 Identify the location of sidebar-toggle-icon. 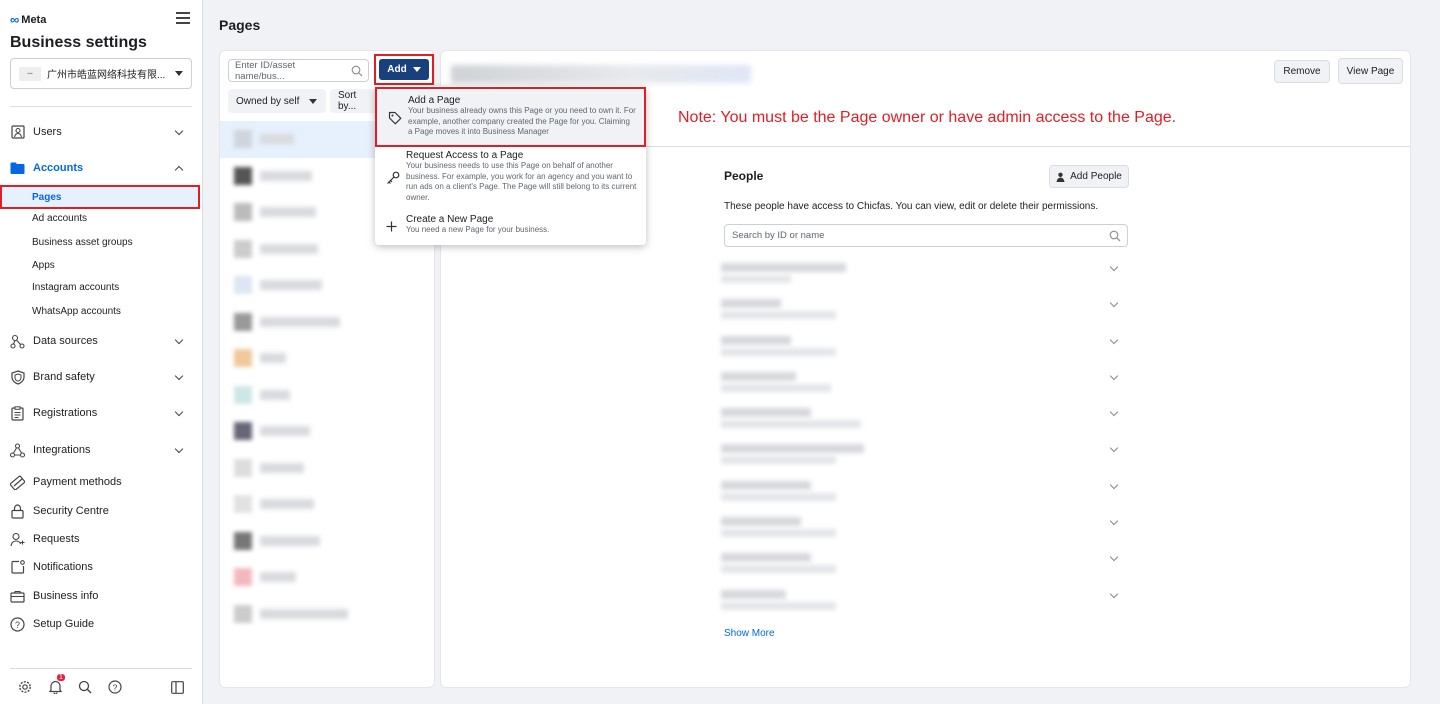
(177, 687).